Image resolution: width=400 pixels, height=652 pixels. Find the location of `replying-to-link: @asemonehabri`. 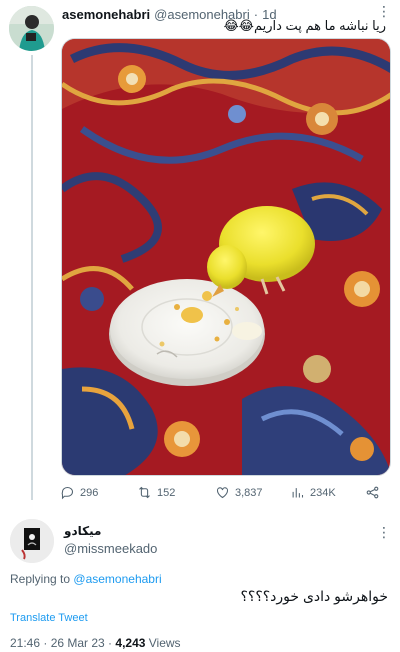

replying-to-link: @asemonehabri is located at coordinates (117, 579).